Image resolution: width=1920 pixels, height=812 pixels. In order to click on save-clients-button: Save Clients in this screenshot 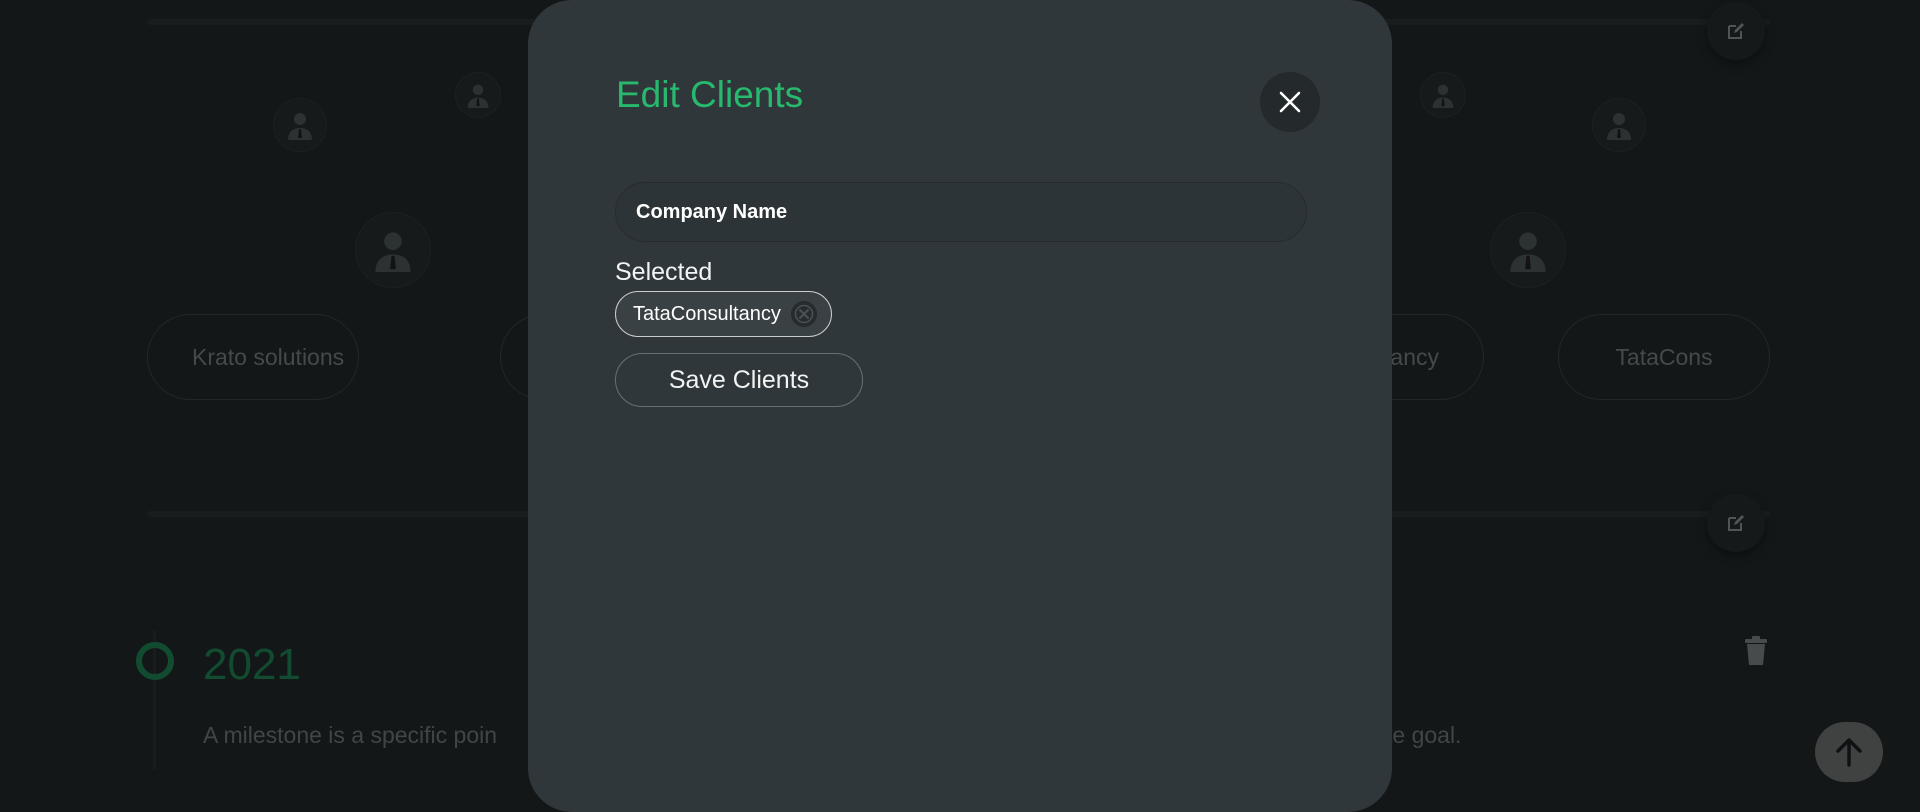, I will do `click(739, 380)`.